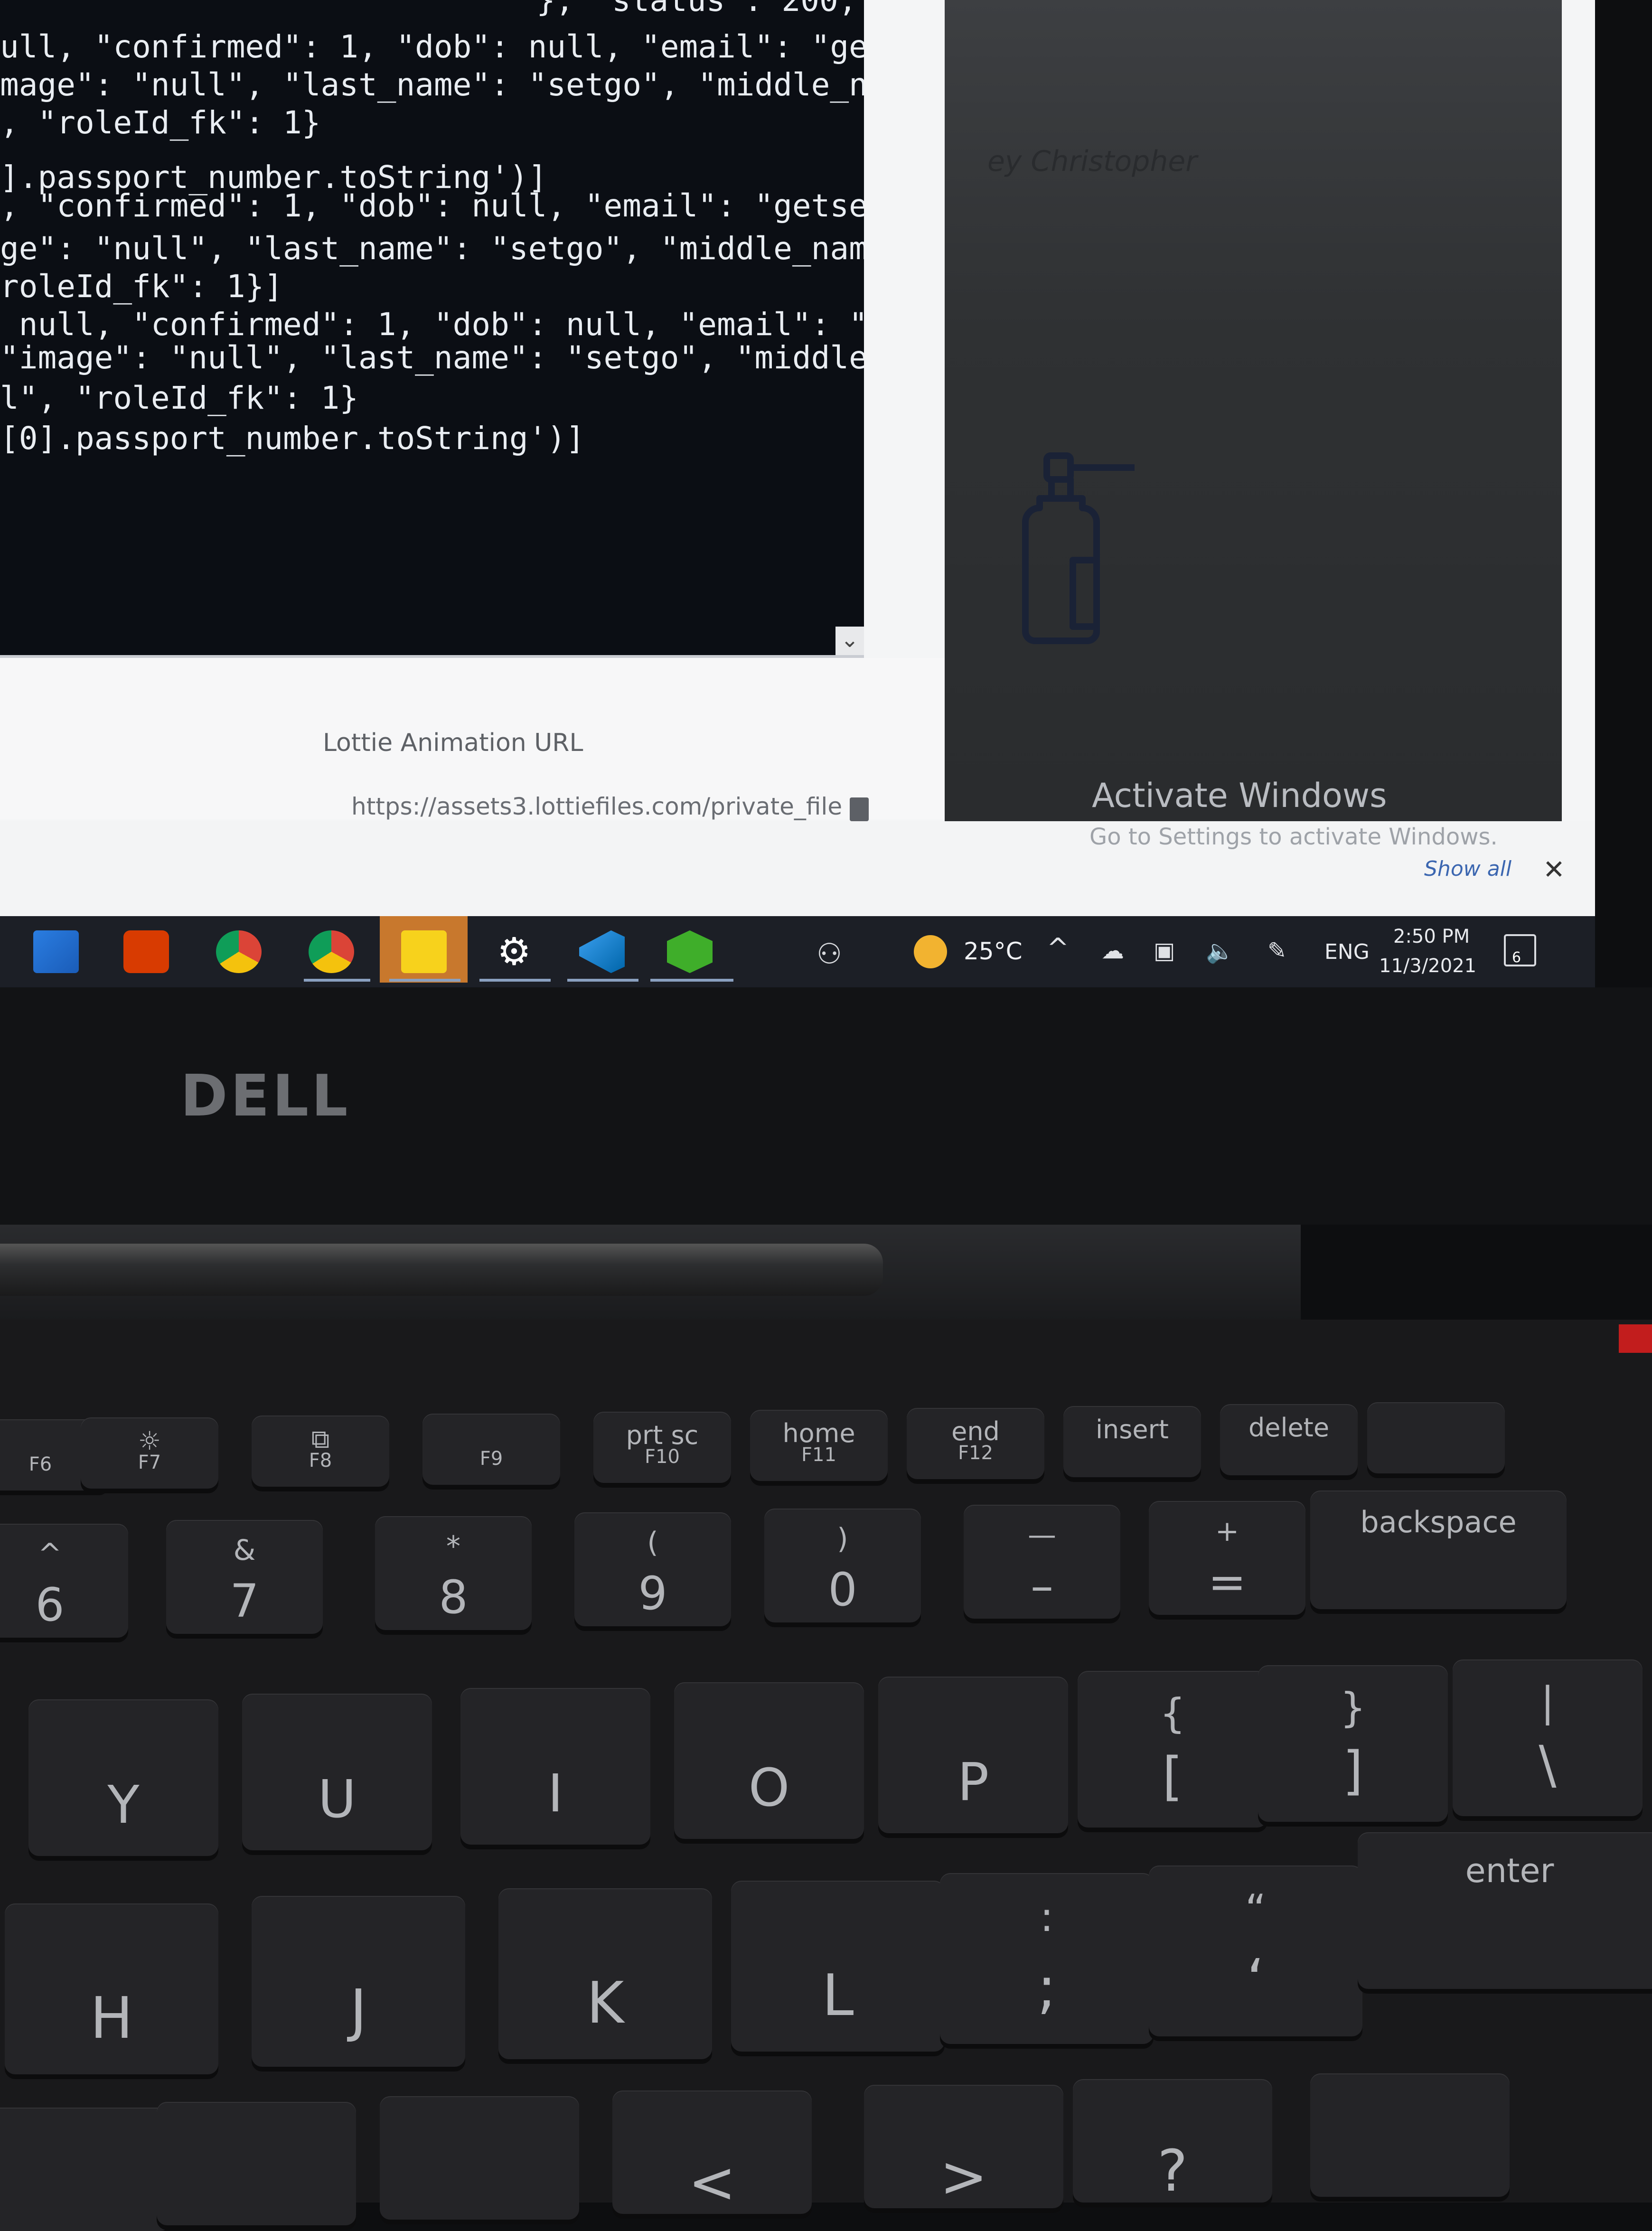  What do you see at coordinates (453, 743) in the screenshot?
I see `lottie-url-label: Lottie Animation URL` at bounding box center [453, 743].